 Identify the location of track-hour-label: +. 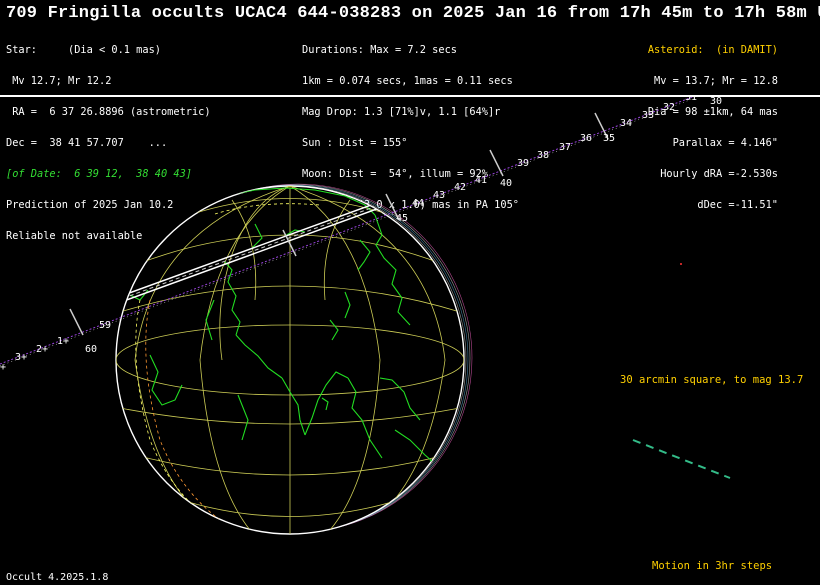
(3, 367).